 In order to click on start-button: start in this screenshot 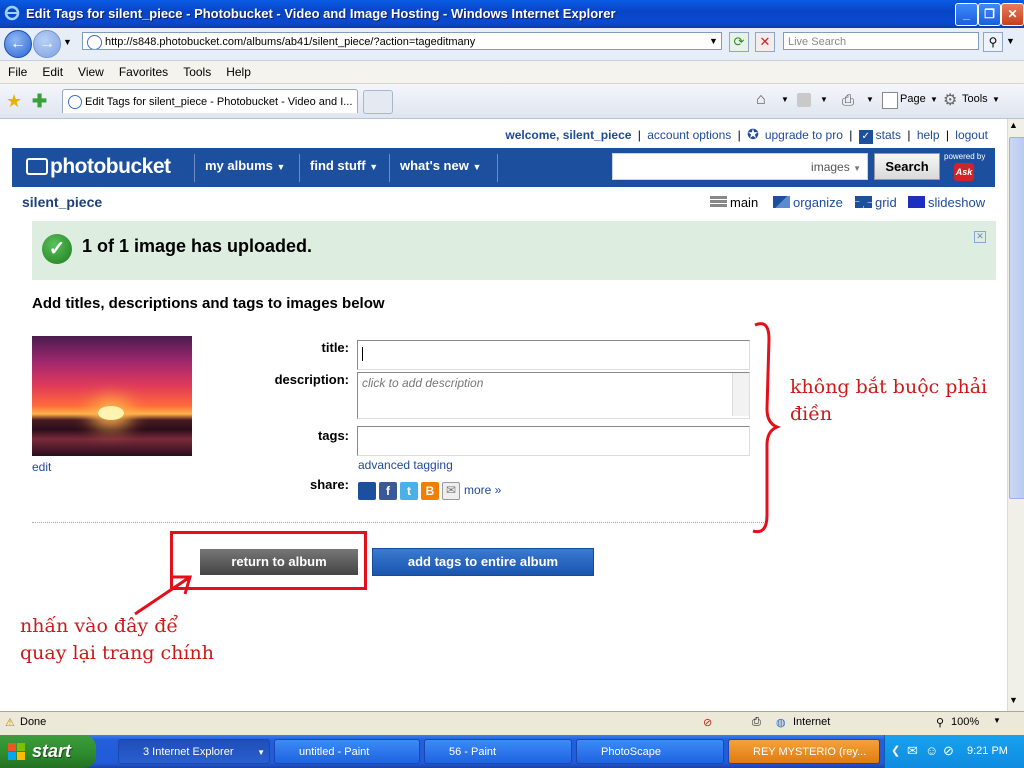, I will do `click(48, 751)`.